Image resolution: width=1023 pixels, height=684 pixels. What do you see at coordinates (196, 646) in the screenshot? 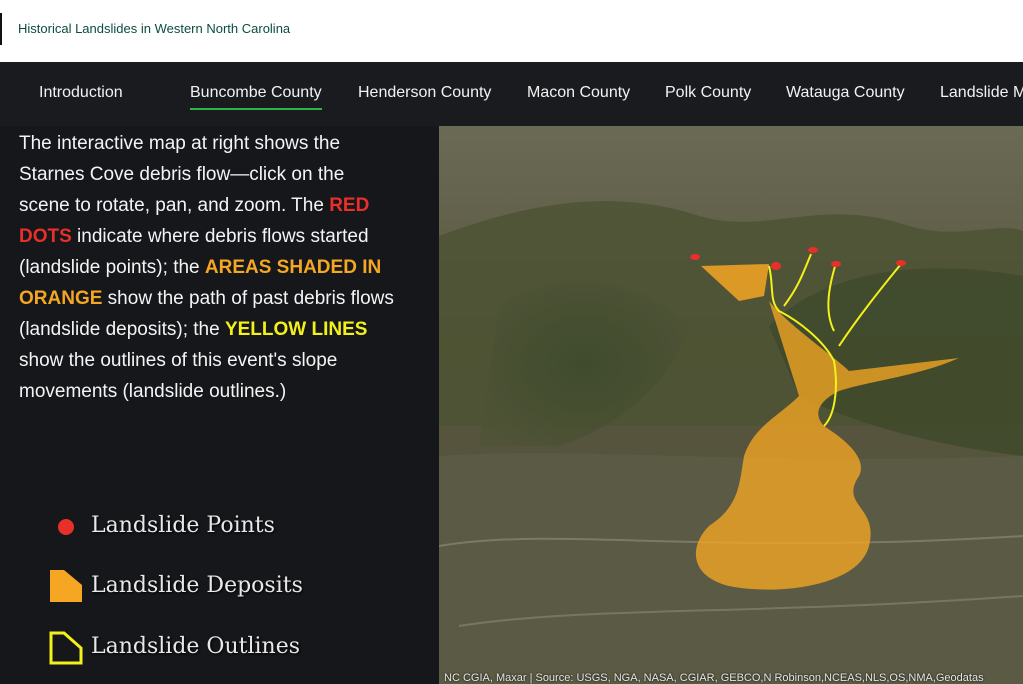
I see `legend-outlines-label: Landslide Outlines` at bounding box center [196, 646].